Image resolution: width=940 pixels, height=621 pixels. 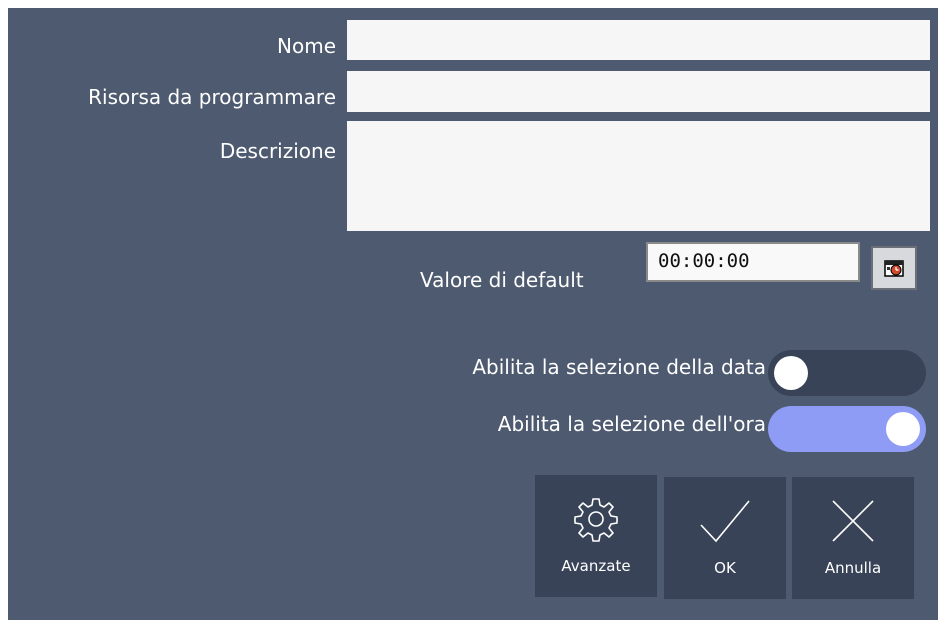 What do you see at coordinates (212, 97) in the screenshot?
I see `resource-label: Risorsa da programmare` at bounding box center [212, 97].